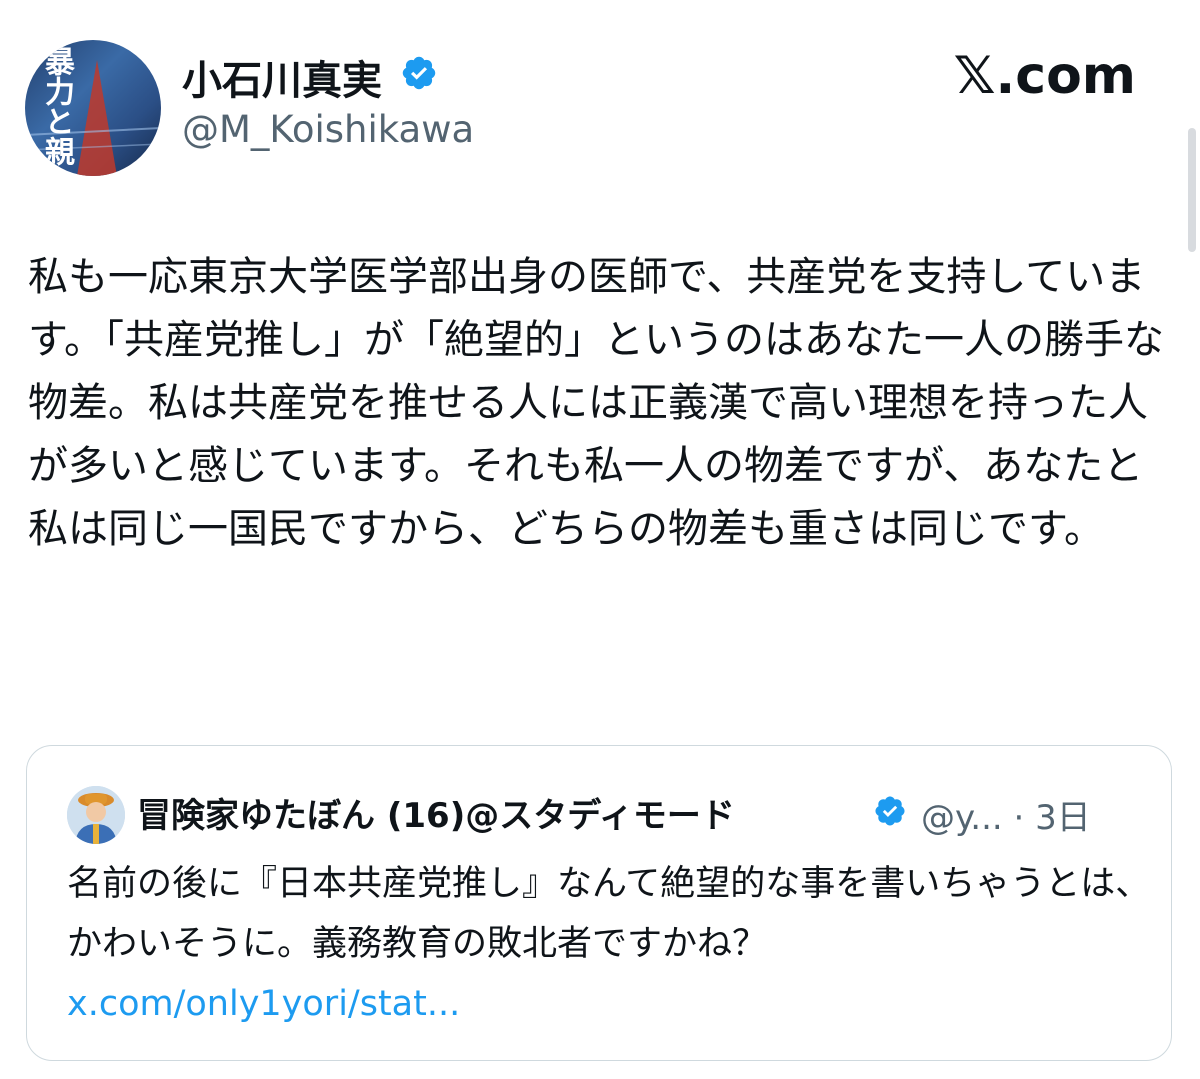 This screenshot has height=1079, width=1200. I want to click on author-handle: @M_Koishikawa, so click(328, 129).